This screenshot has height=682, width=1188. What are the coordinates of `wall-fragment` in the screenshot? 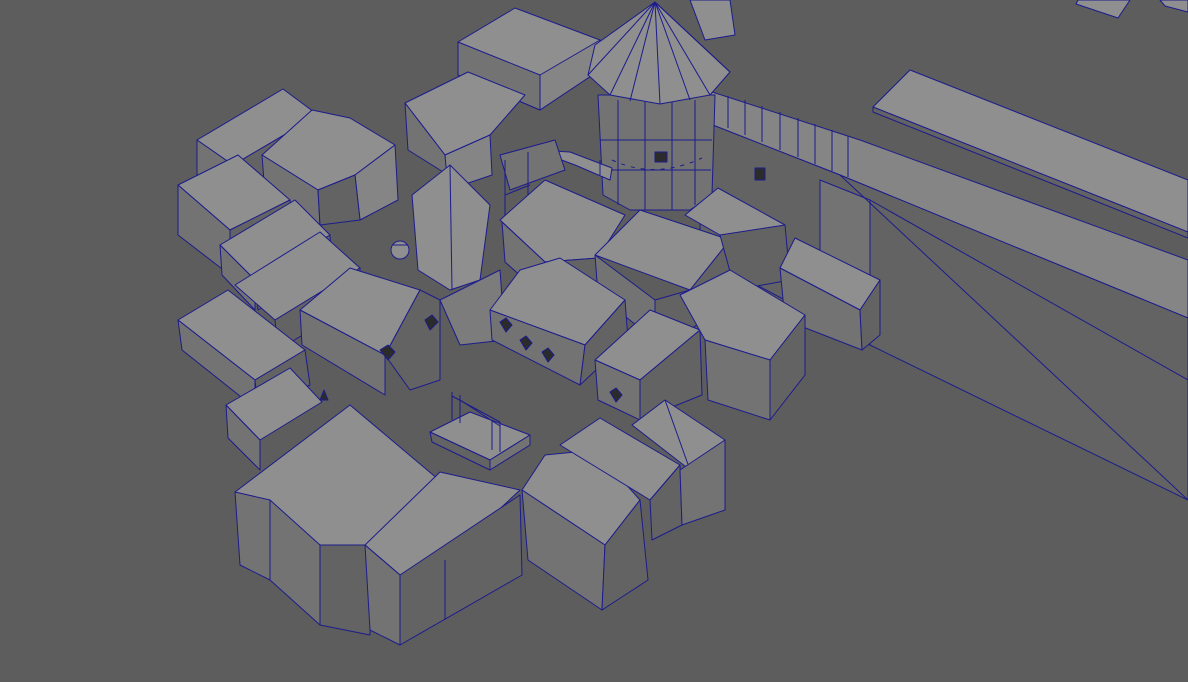 It's located at (1103, 9).